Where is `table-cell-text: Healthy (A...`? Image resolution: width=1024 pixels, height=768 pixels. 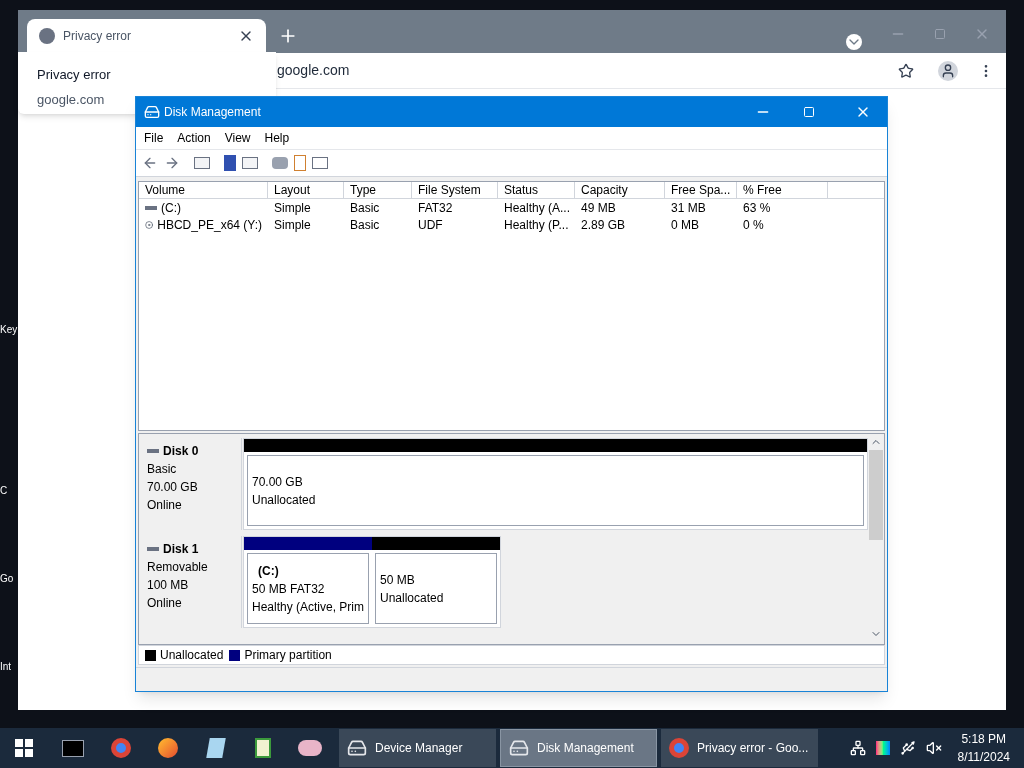
table-cell-text: Healthy (A... is located at coordinates (537, 208).